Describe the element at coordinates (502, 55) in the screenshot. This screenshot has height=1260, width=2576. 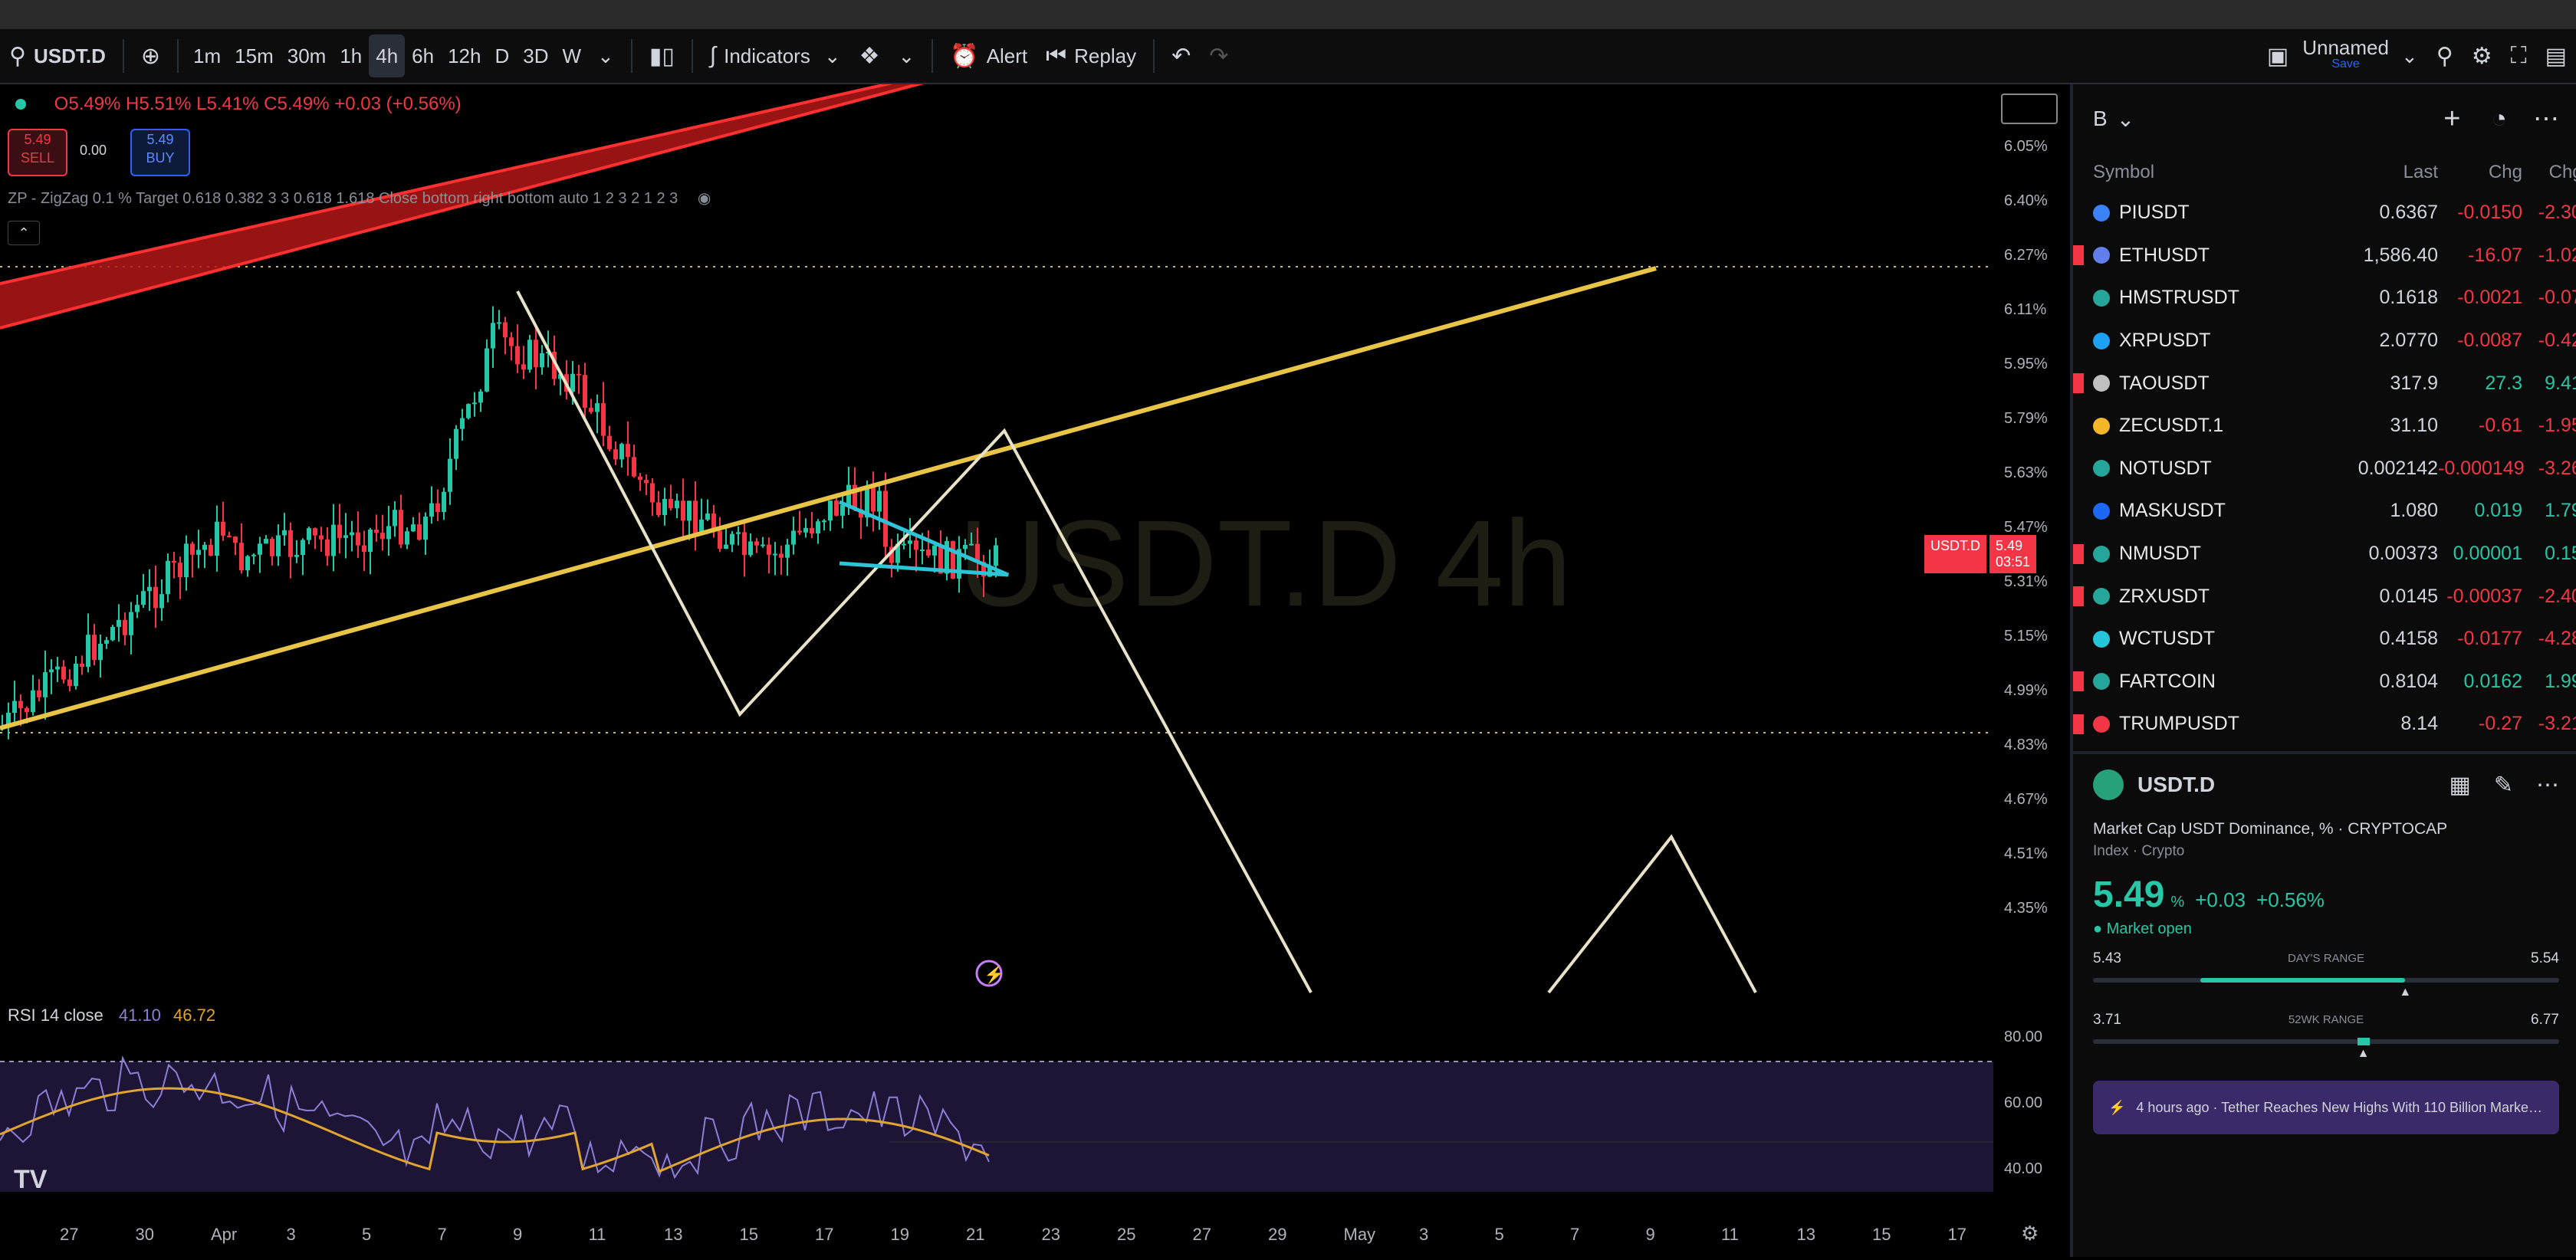
I see `interval-D: D` at that location.